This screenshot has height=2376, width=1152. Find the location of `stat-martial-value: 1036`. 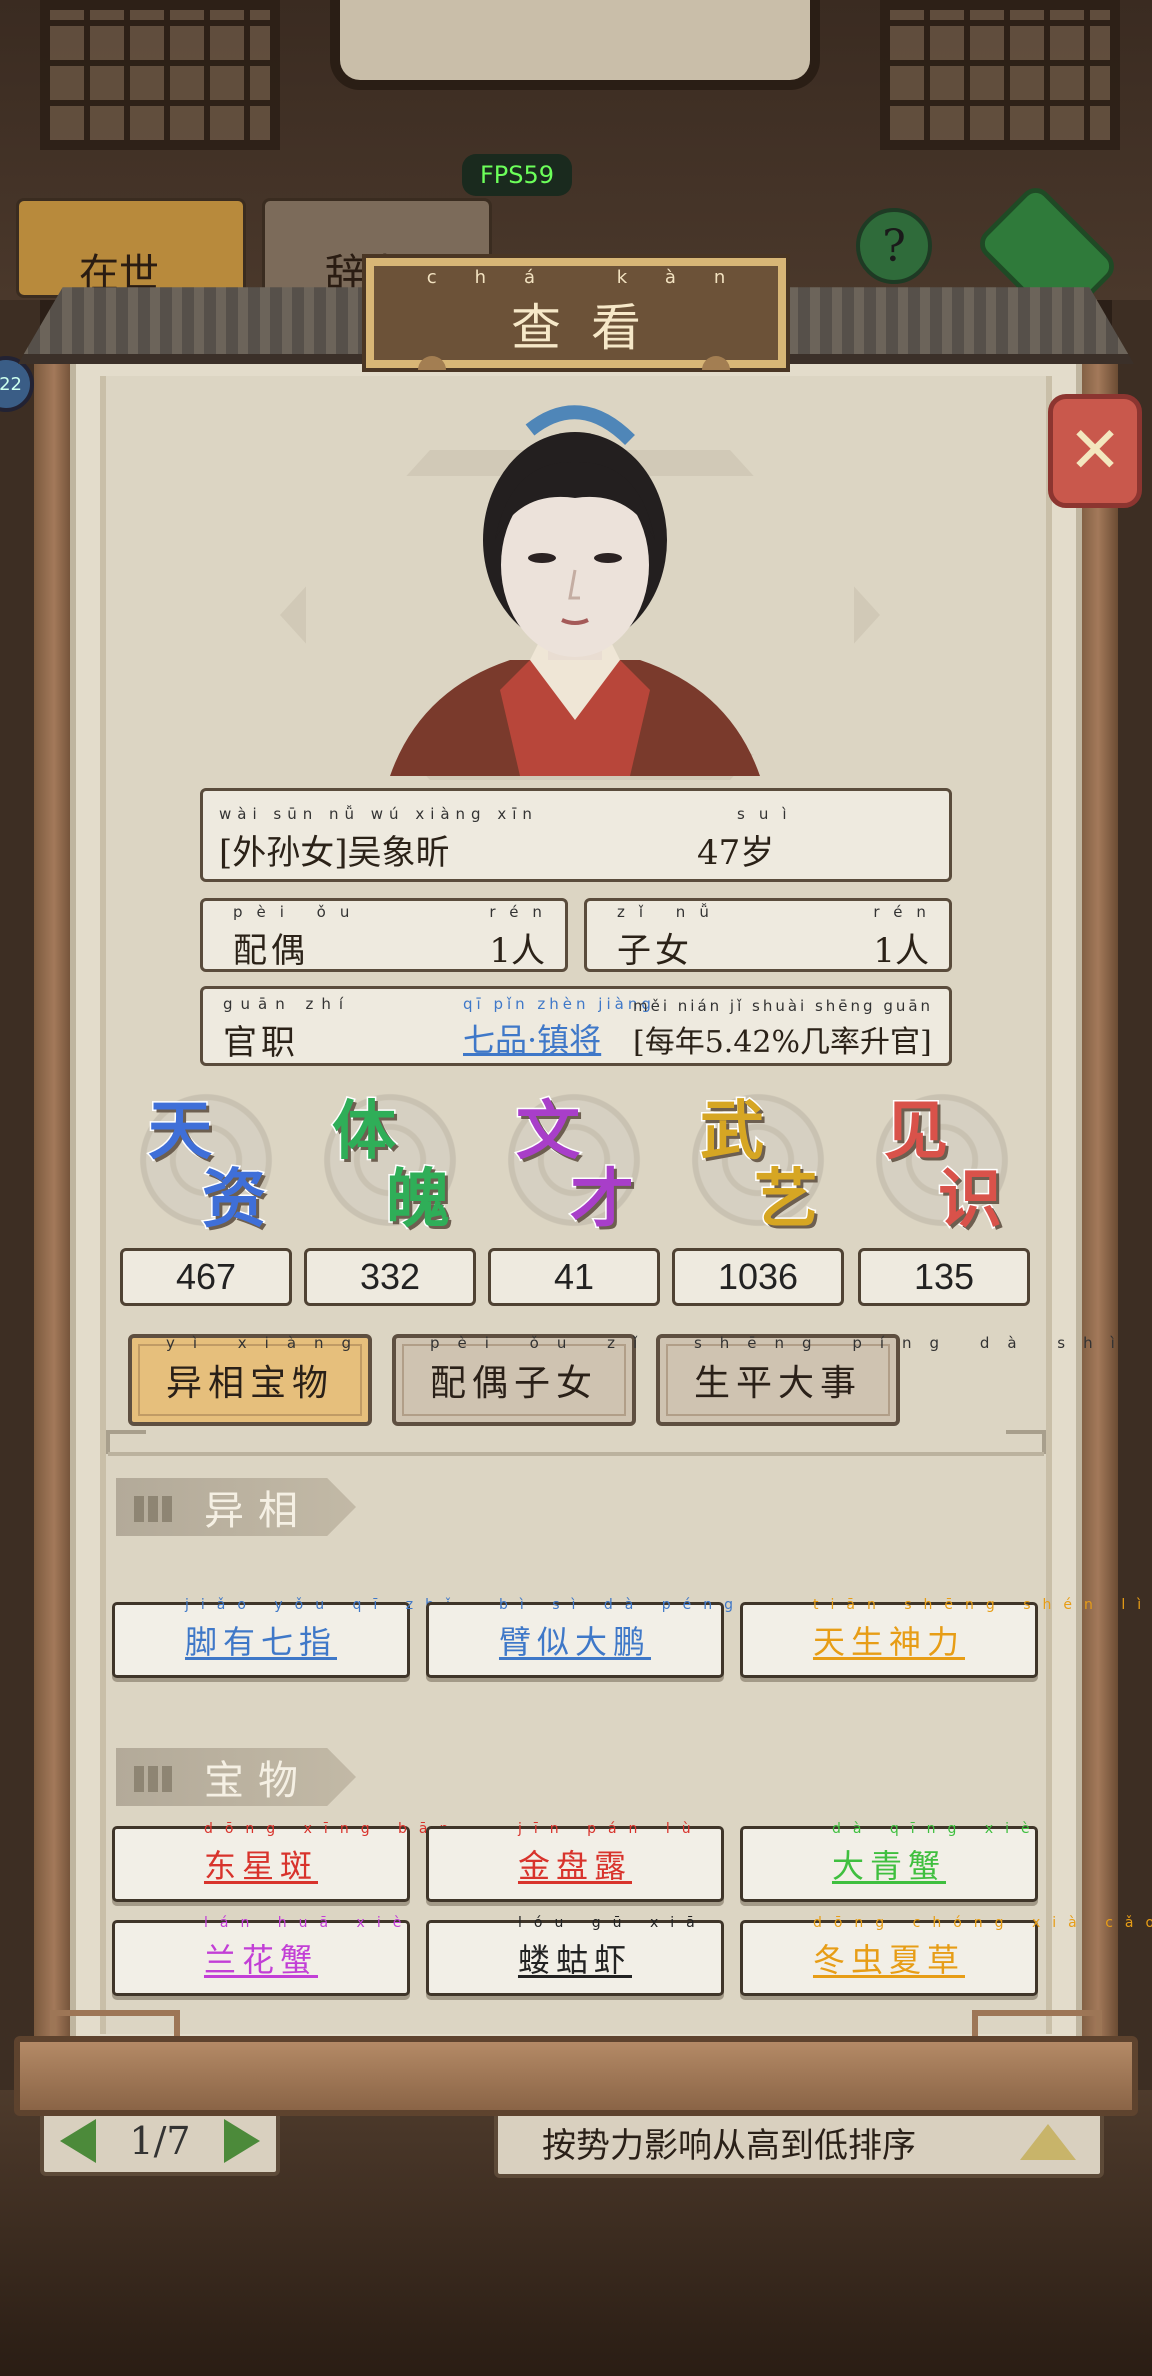

stat-martial-value: 1036 is located at coordinates (758, 1277).